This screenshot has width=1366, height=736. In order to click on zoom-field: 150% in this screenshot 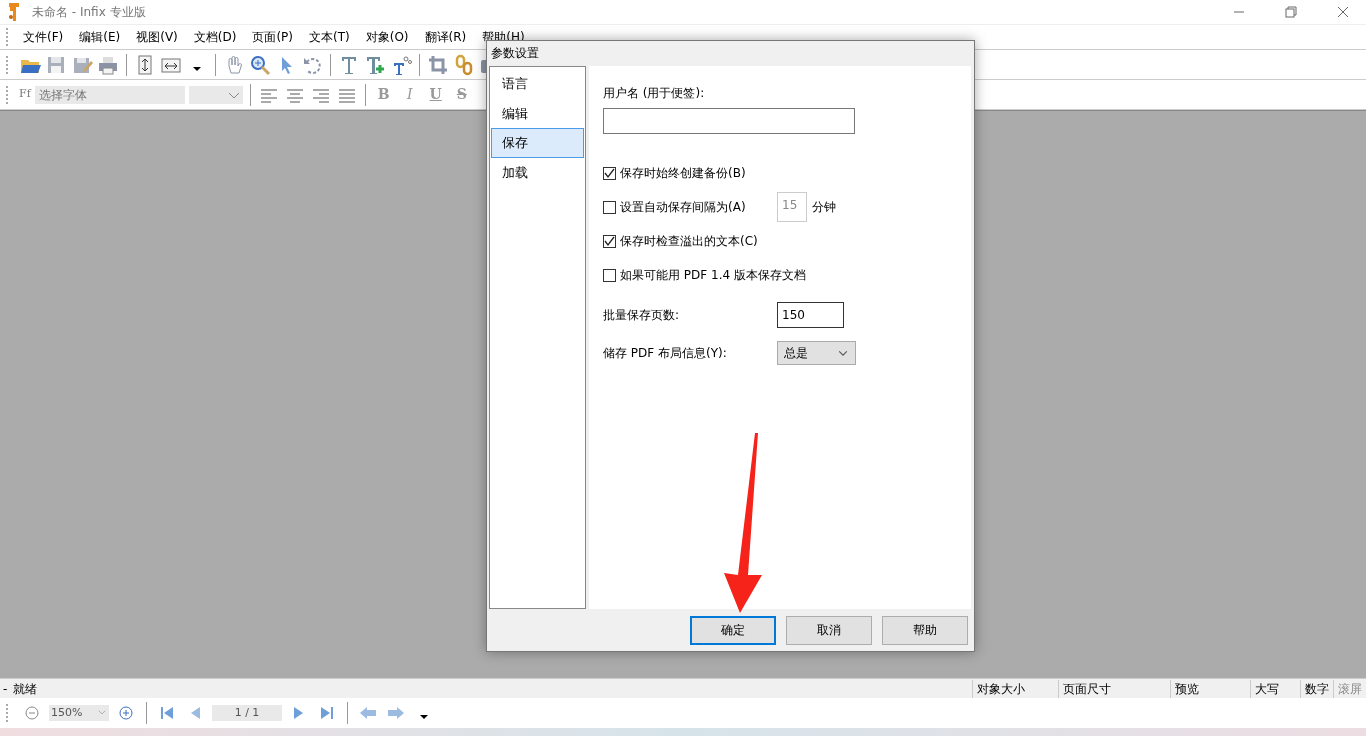, I will do `click(71, 713)`.